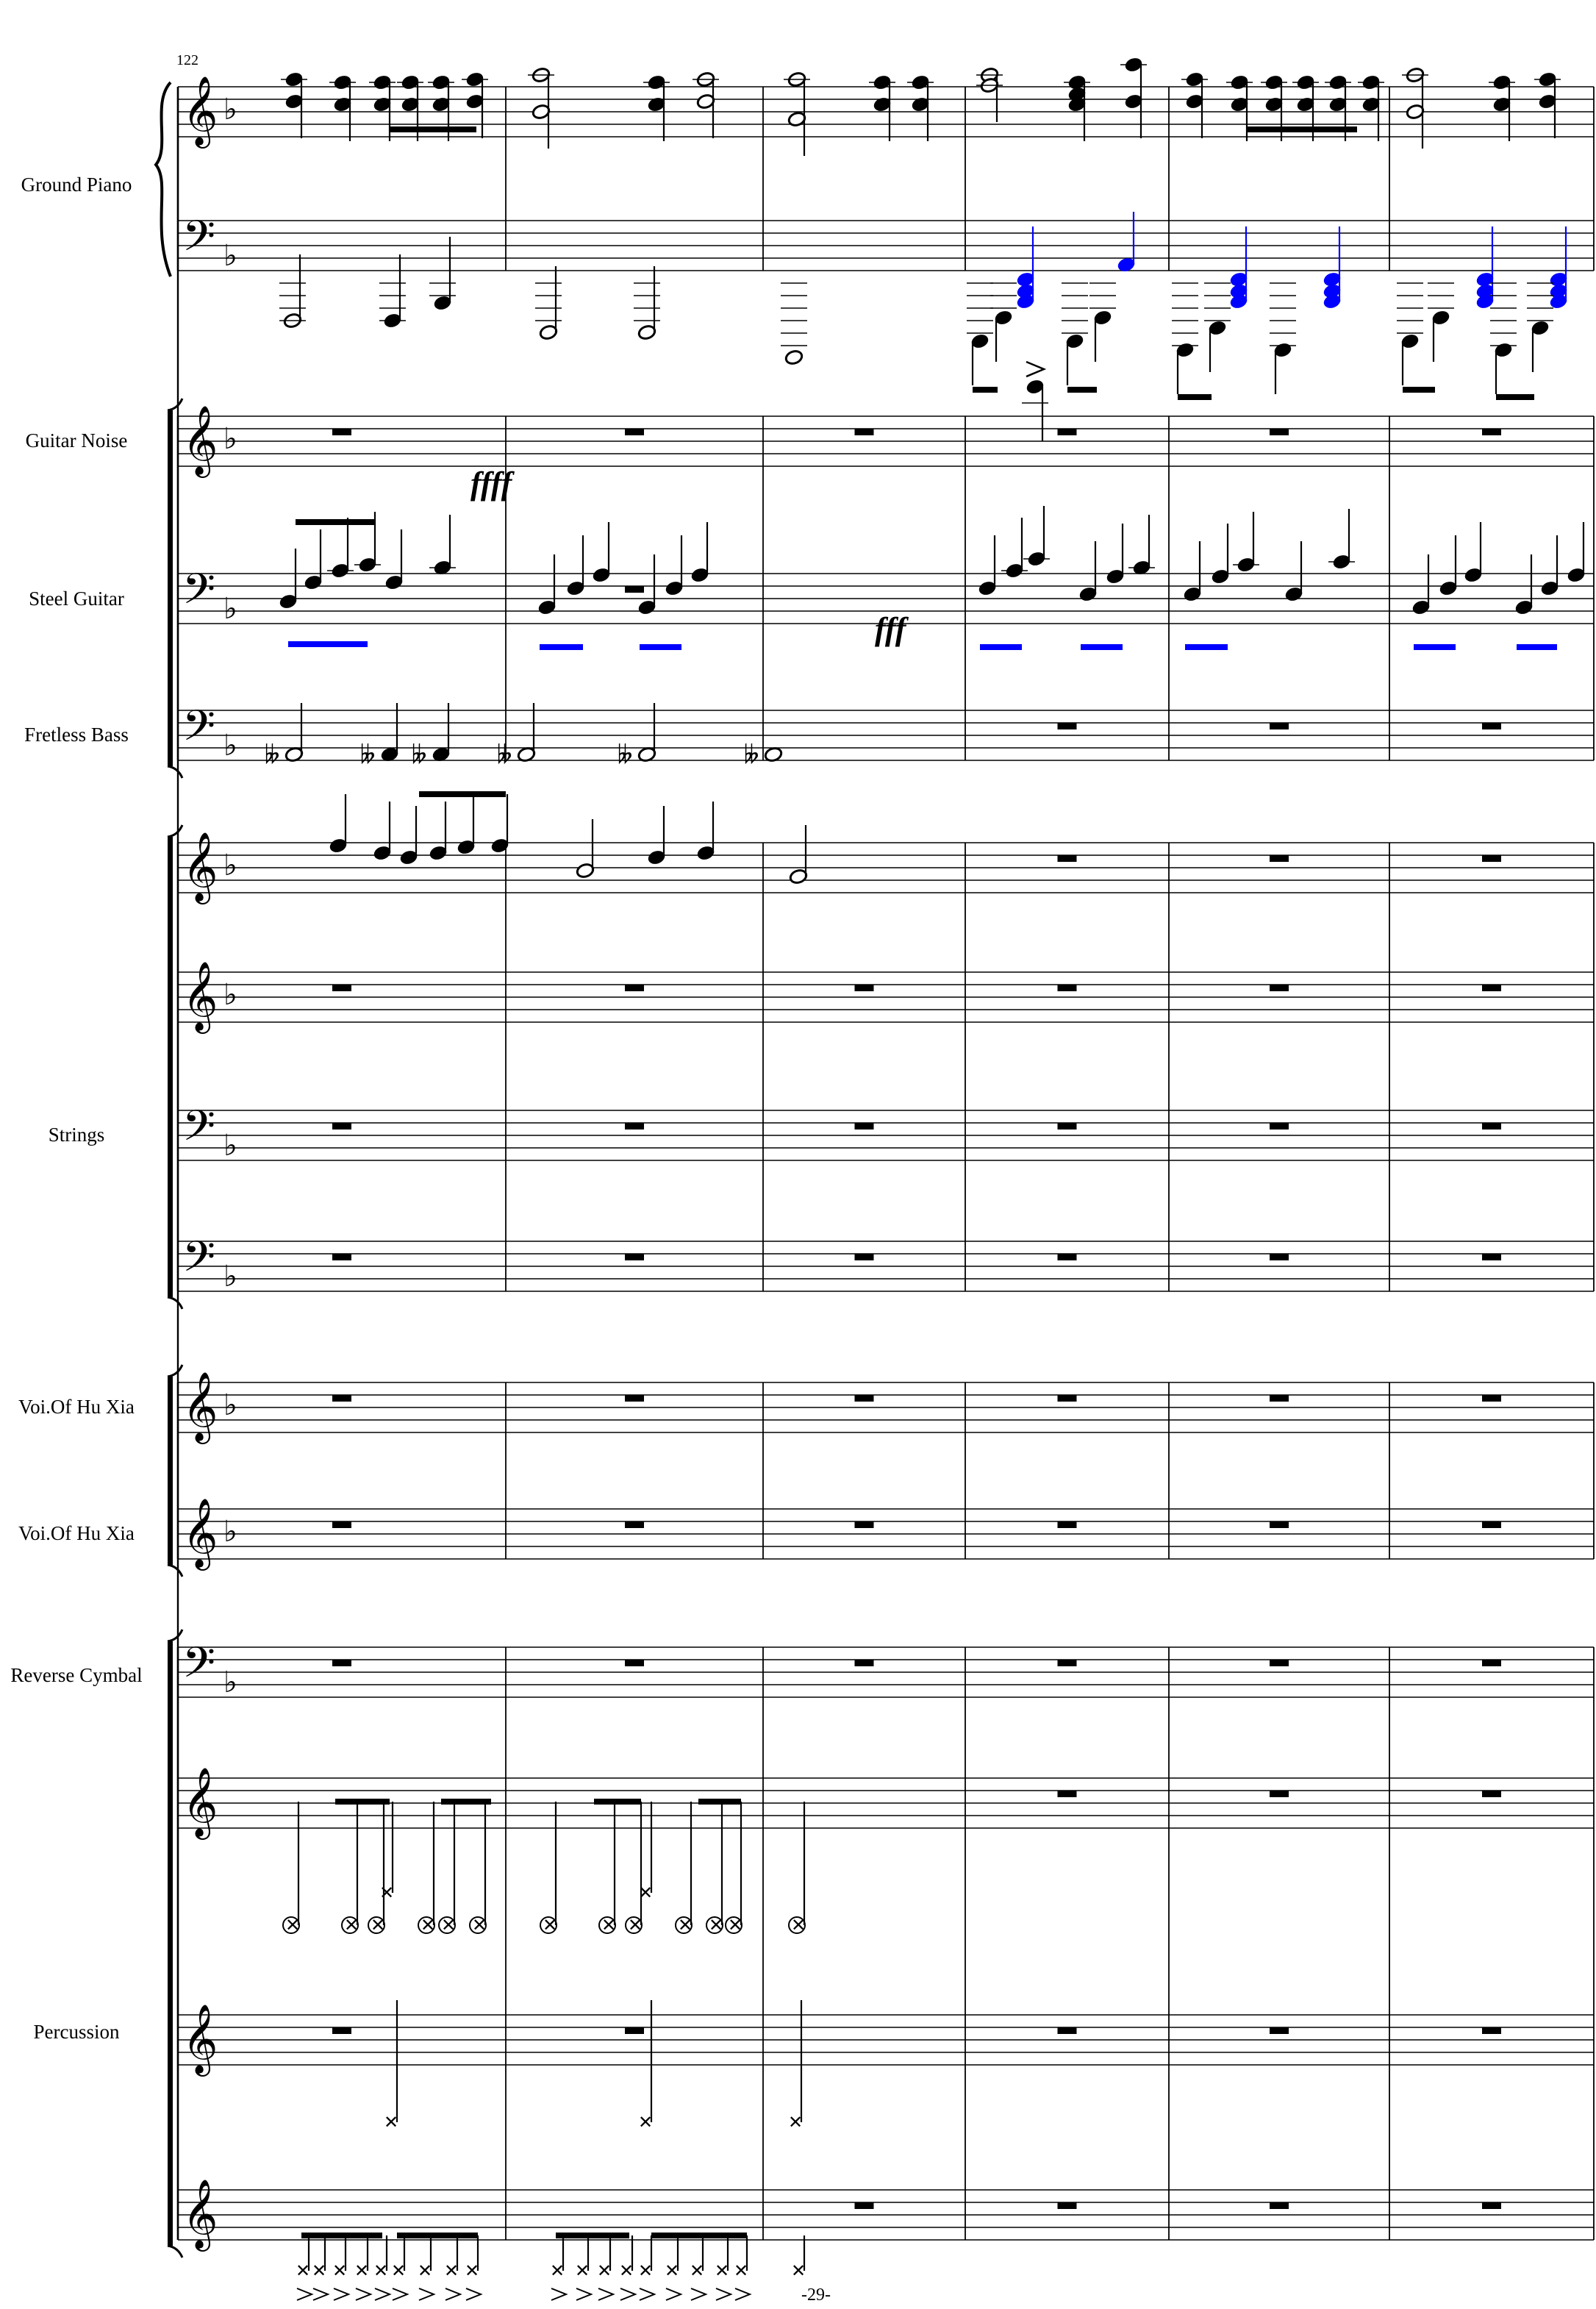 The width and height of the screenshot is (1596, 2309). What do you see at coordinates (163, 179) in the screenshot?
I see `piano-brace` at bounding box center [163, 179].